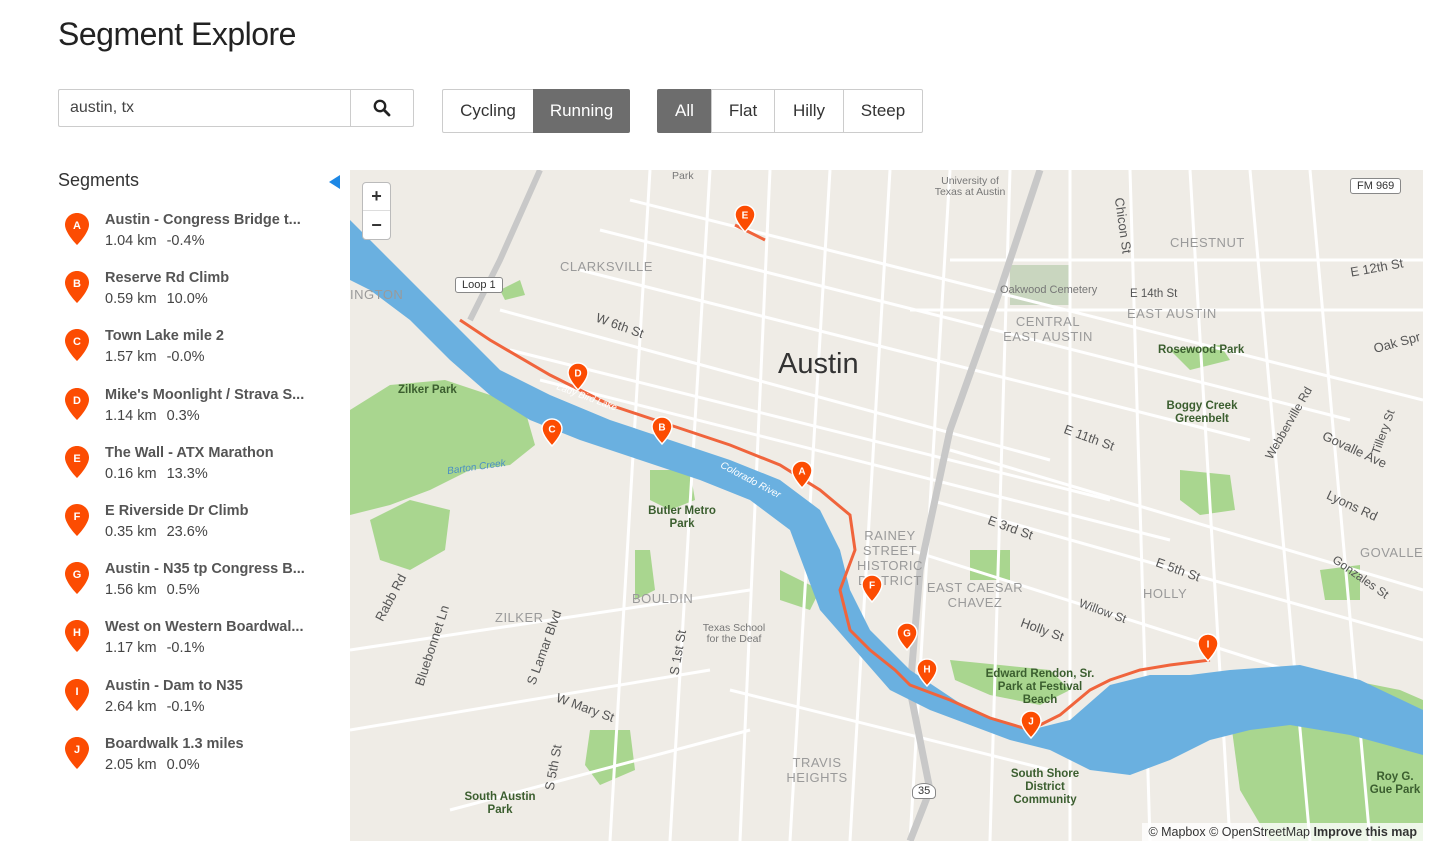  Describe the element at coordinates (578, 376) in the screenshot. I see `map-marker-d: D` at that location.